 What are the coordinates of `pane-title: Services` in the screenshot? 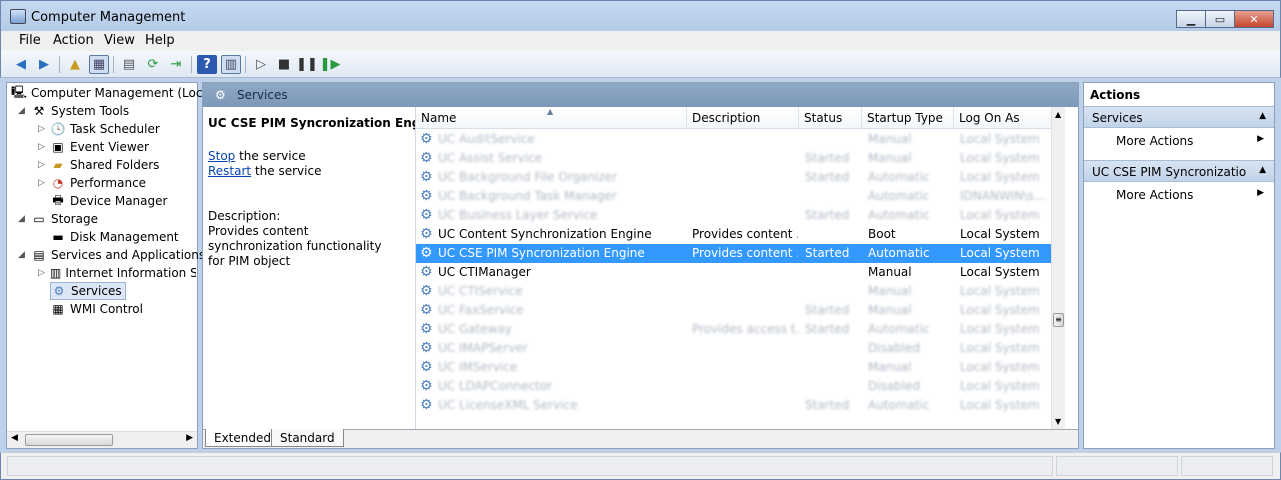 It's located at (262, 95).